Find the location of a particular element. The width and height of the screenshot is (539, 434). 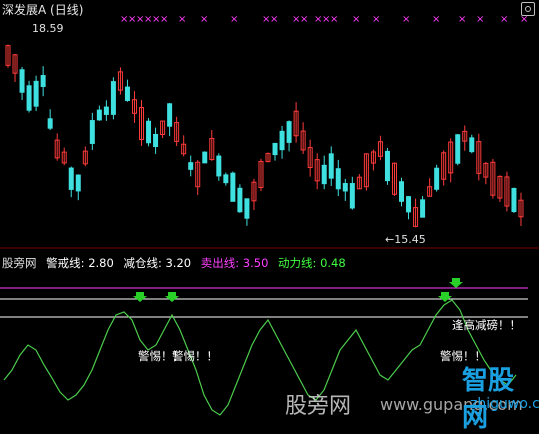

reduce-line-label: 减仓线: 3.20 is located at coordinates (157, 263).